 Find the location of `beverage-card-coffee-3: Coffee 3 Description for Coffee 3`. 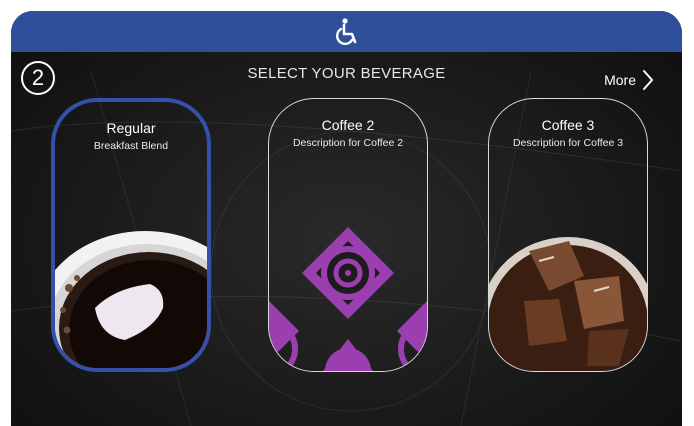

beverage-card-coffee-3: Coffee 3 Description for Coffee 3 is located at coordinates (568, 235).